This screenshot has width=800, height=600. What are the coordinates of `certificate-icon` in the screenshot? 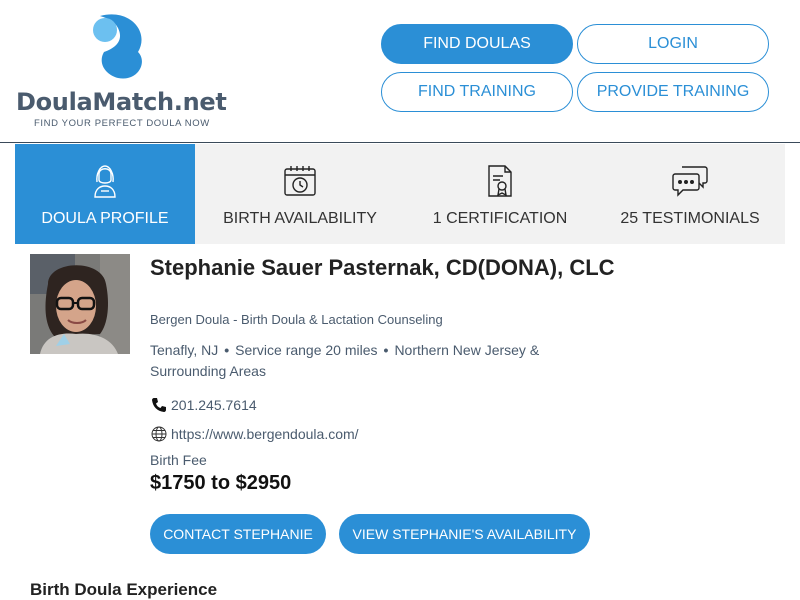 It's located at (500, 181).